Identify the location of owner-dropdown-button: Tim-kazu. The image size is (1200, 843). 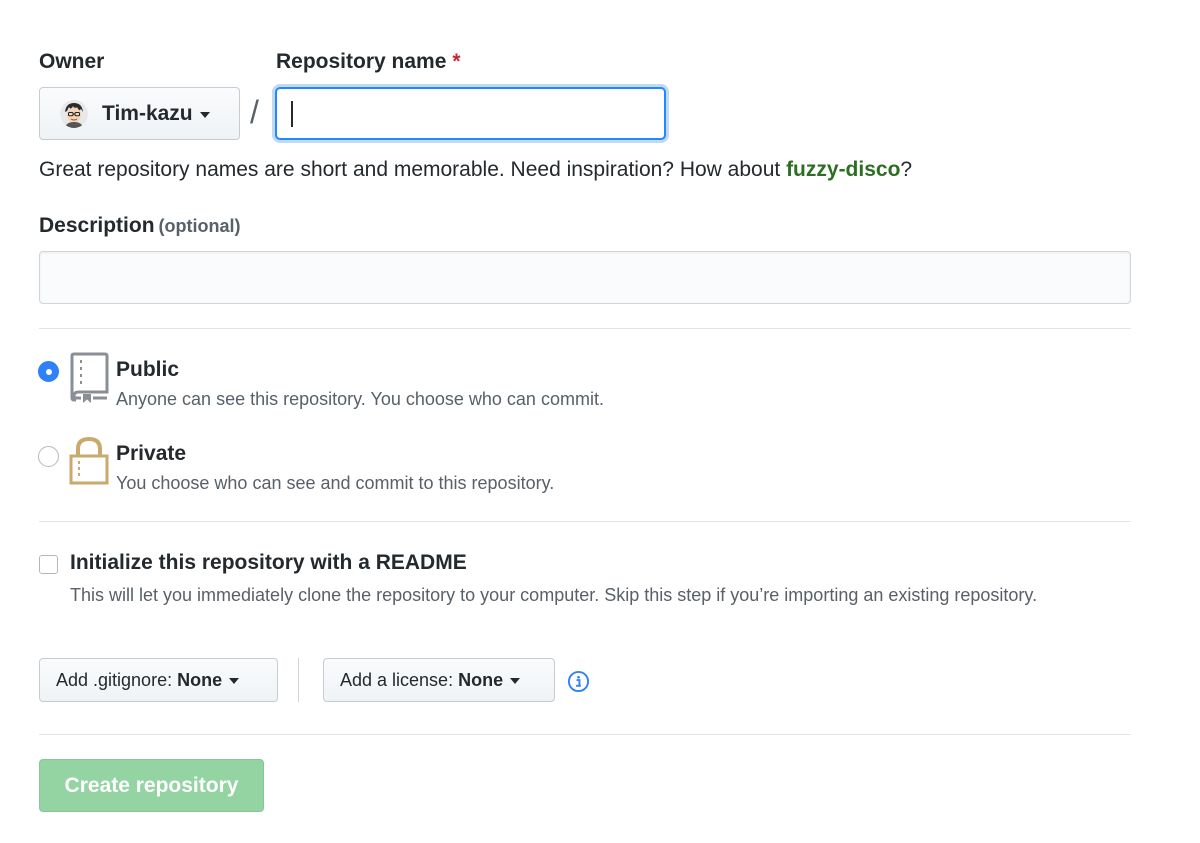
(139, 113).